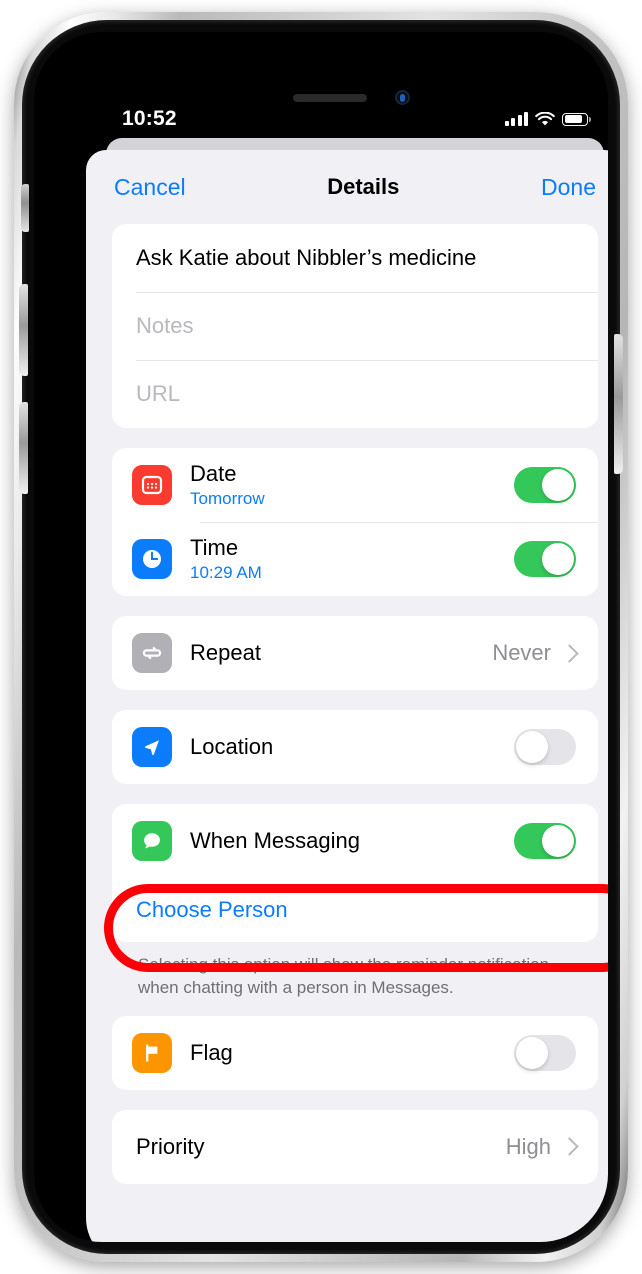 The height and width of the screenshot is (1274, 642). Describe the element at coordinates (352, 558) in the screenshot. I see `row-time-text: Time 10:29 AM` at that location.